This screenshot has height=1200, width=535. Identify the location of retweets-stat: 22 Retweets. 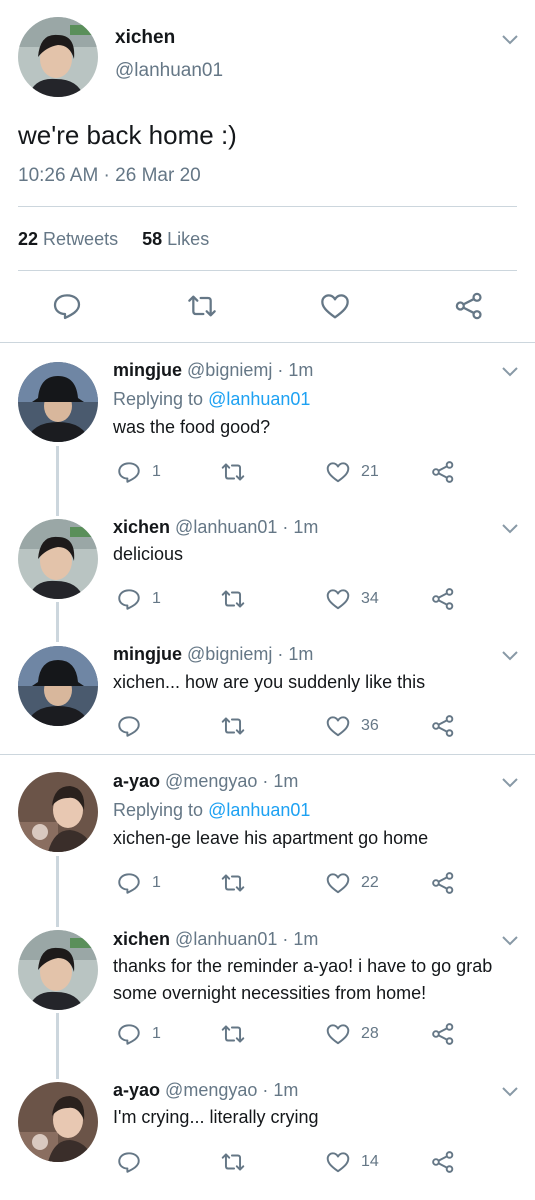
(68, 239).